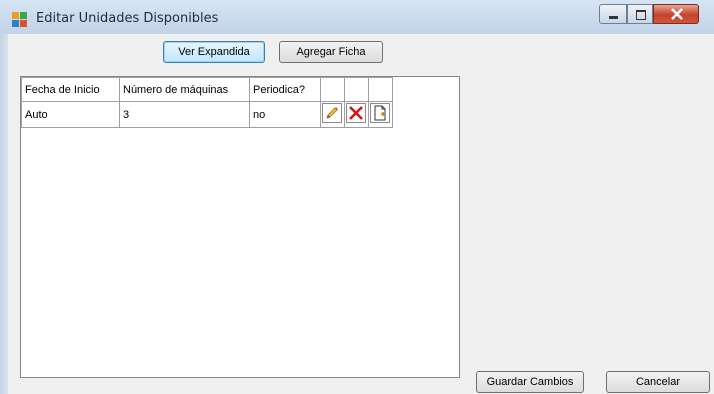 The width and height of the screenshot is (714, 394). I want to click on cell-new, so click(380, 114).